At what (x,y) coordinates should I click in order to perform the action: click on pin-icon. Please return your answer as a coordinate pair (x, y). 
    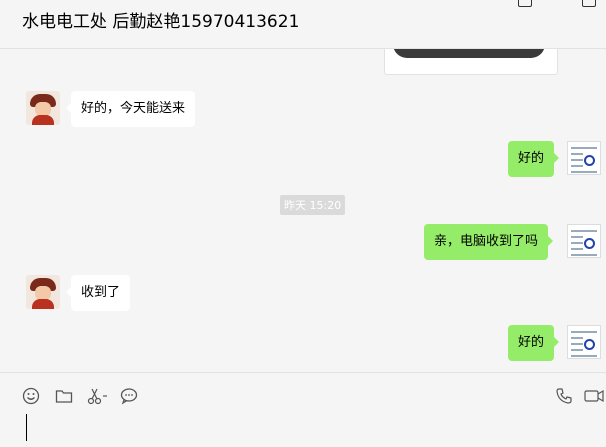
    Looking at the image, I should click on (525, 3).